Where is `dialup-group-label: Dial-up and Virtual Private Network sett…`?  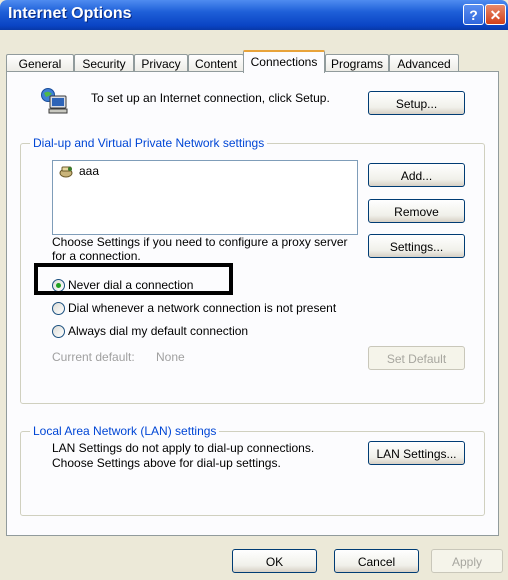 dialup-group-label: Dial-up and Virtual Private Network sett… is located at coordinates (149, 143).